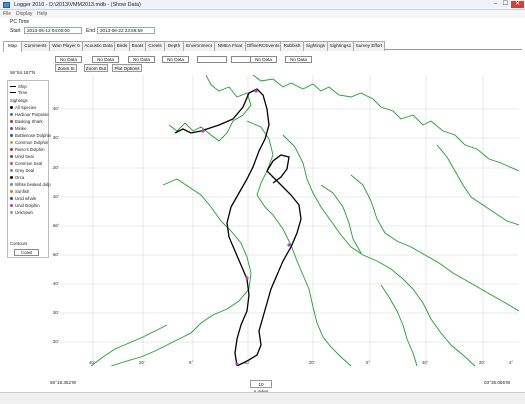 This screenshot has height=404, width=525. What do you see at coordinates (24, 14) in the screenshot?
I see `menu-display: Display` at bounding box center [24, 14].